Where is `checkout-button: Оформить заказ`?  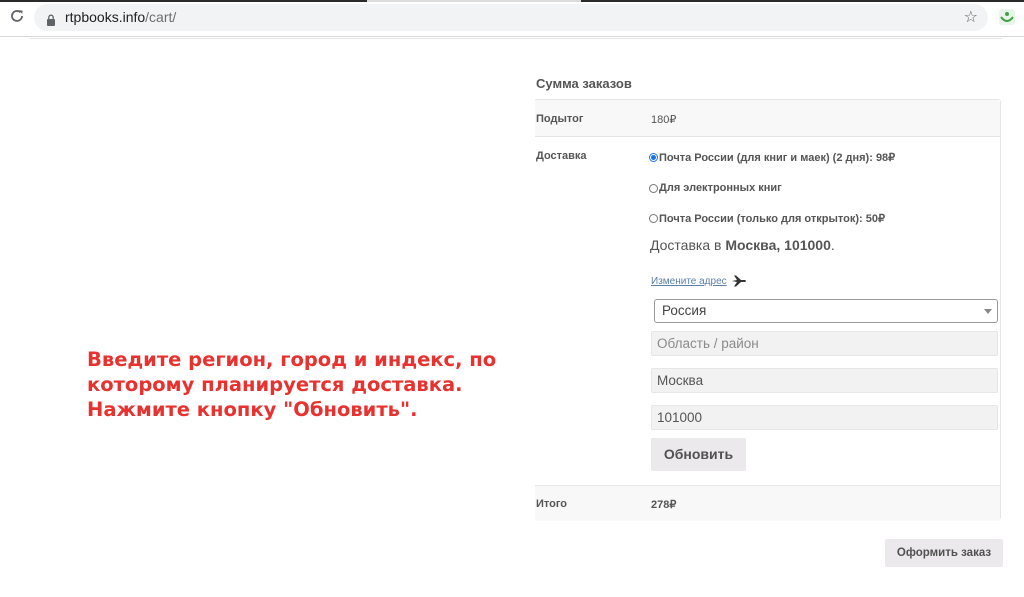 checkout-button: Оформить заказ is located at coordinates (944, 553).